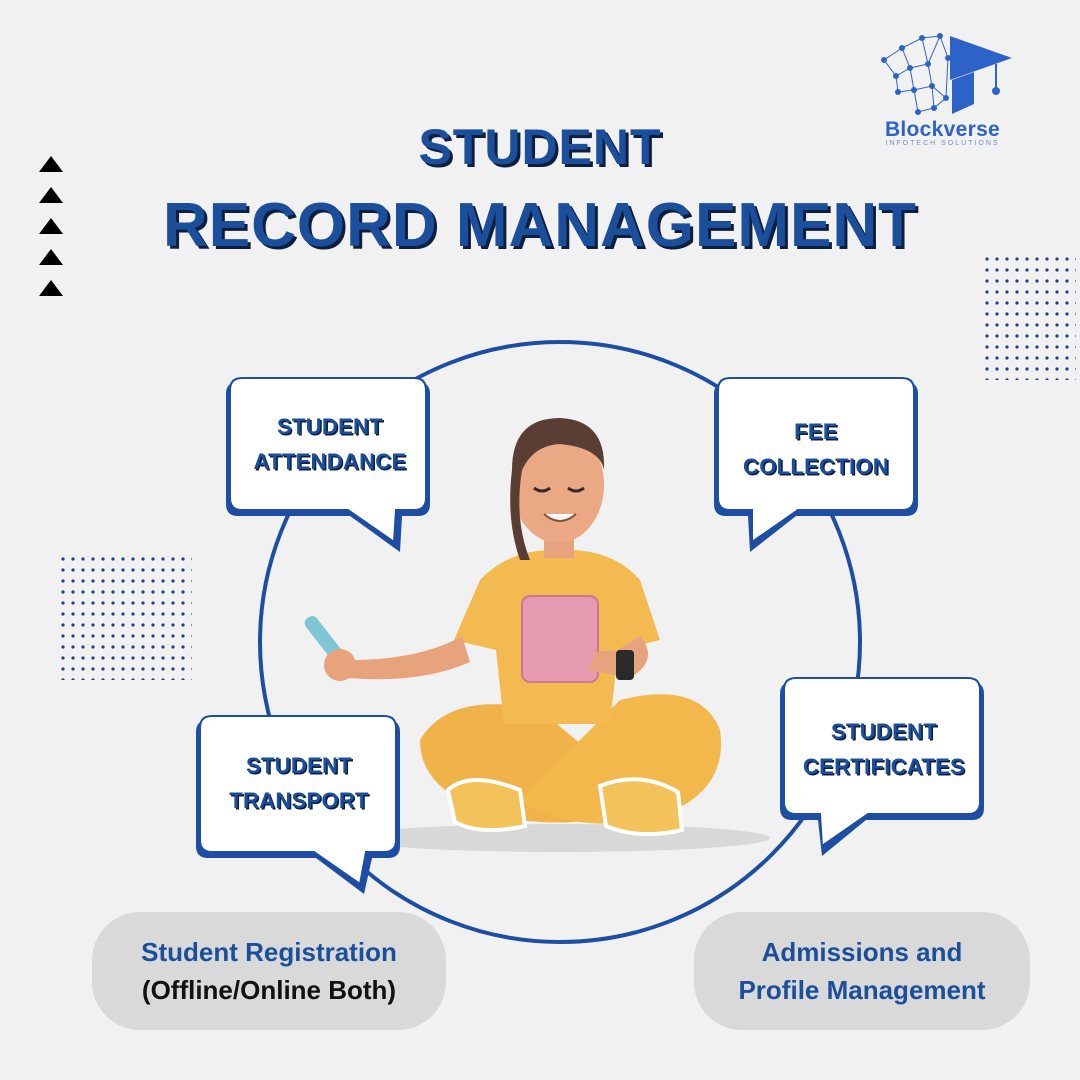 This screenshot has width=1080, height=1080. I want to click on admissions-line1: Admissions and, so click(862, 952).